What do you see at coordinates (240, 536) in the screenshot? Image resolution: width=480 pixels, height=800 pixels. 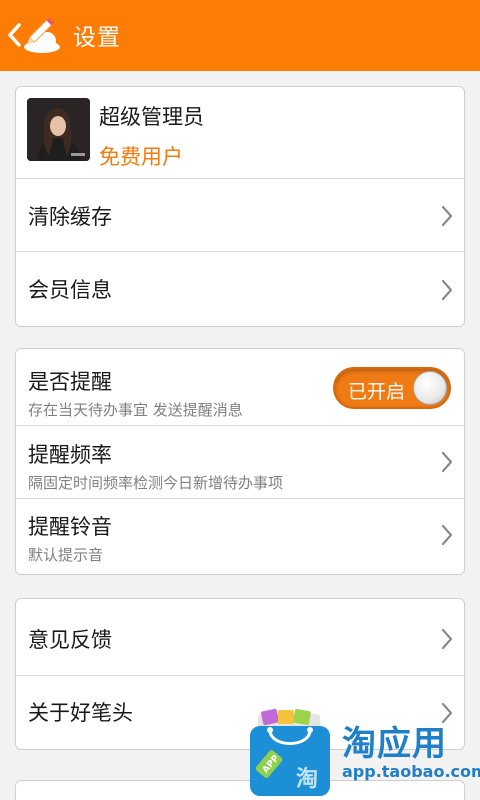 I see `list-item-reminder-ringtone: 提醒铃音 默认提示音` at bounding box center [240, 536].